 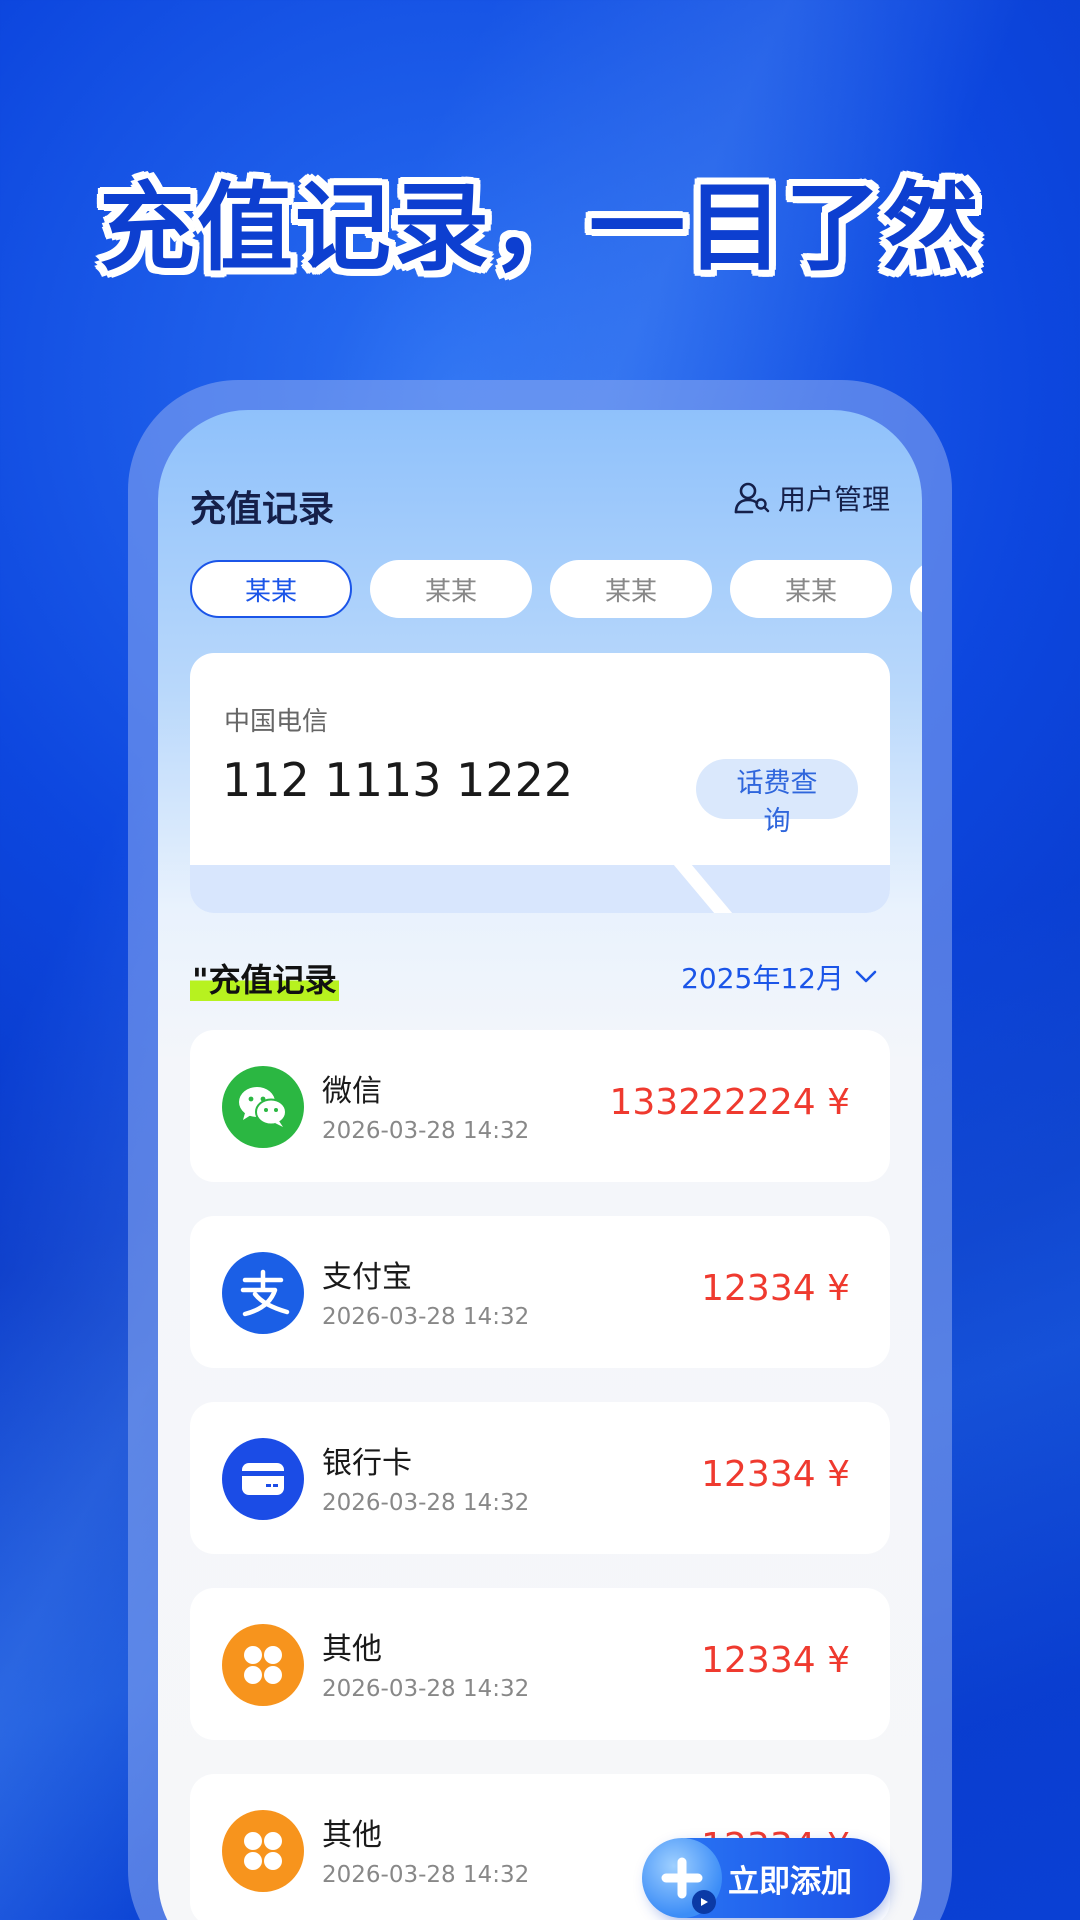 What do you see at coordinates (540, 1478) in the screenshot?
I see `list-item: 银行卡 2026-03-28 14:32 12334 ¥` at bounding box center [540, 1478].